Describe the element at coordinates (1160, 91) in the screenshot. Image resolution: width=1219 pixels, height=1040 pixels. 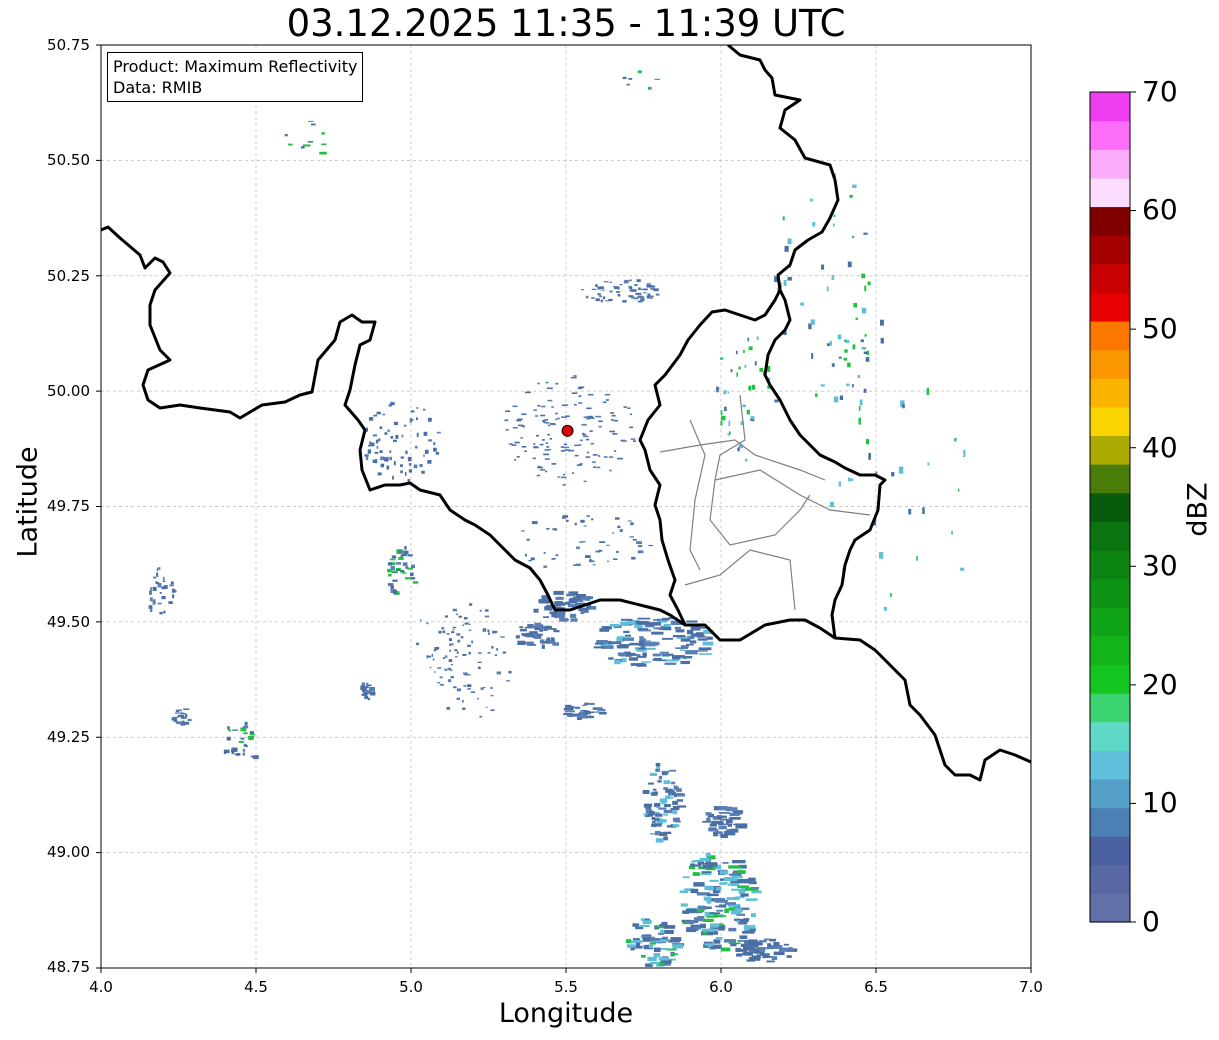
I see `colorbar-tick-label: 70` at that location.